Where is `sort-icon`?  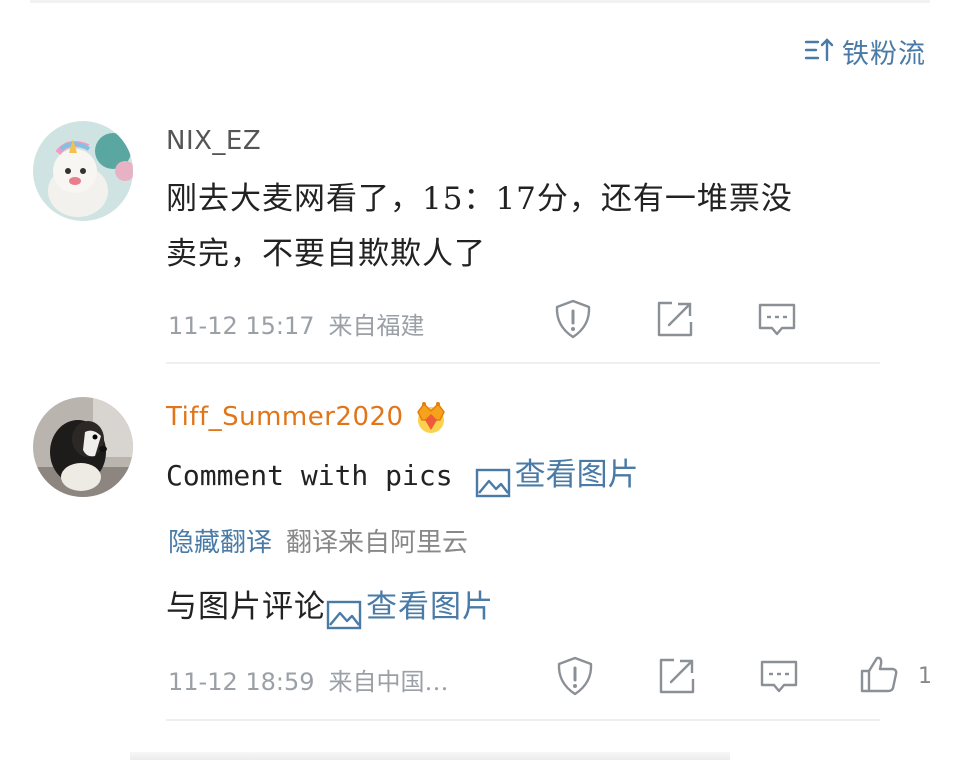
sort-icon is located at coordinates (820, 52).